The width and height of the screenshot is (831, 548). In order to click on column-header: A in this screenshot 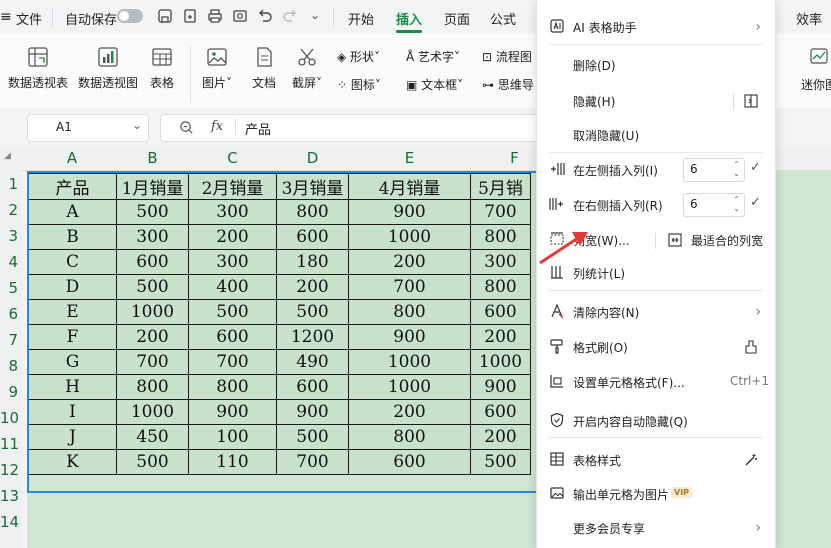, I will do `click(72, 158)`.